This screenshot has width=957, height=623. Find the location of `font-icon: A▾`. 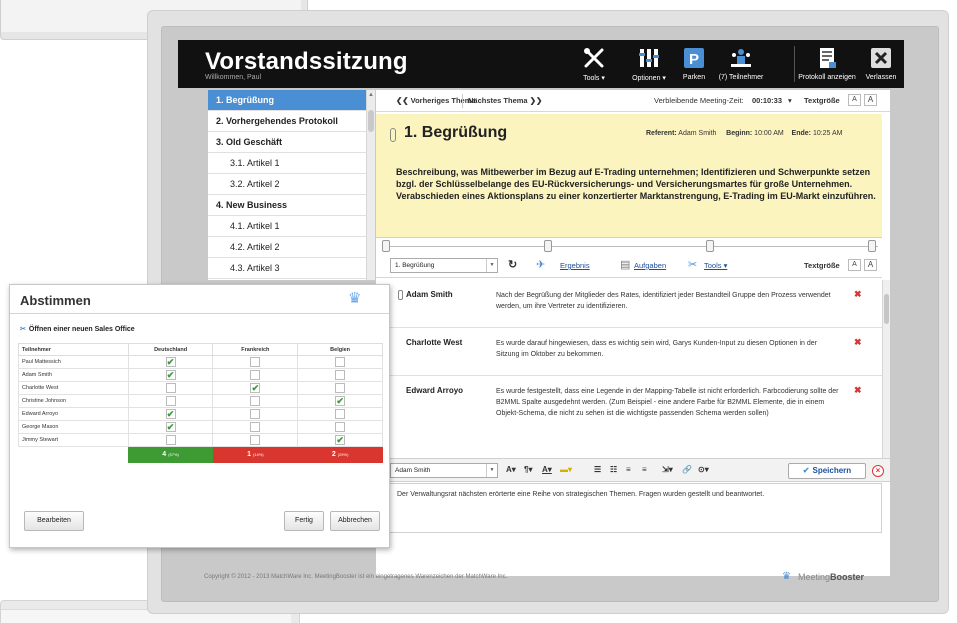

font-icon: A▾ is located at coordinates (511, 469).